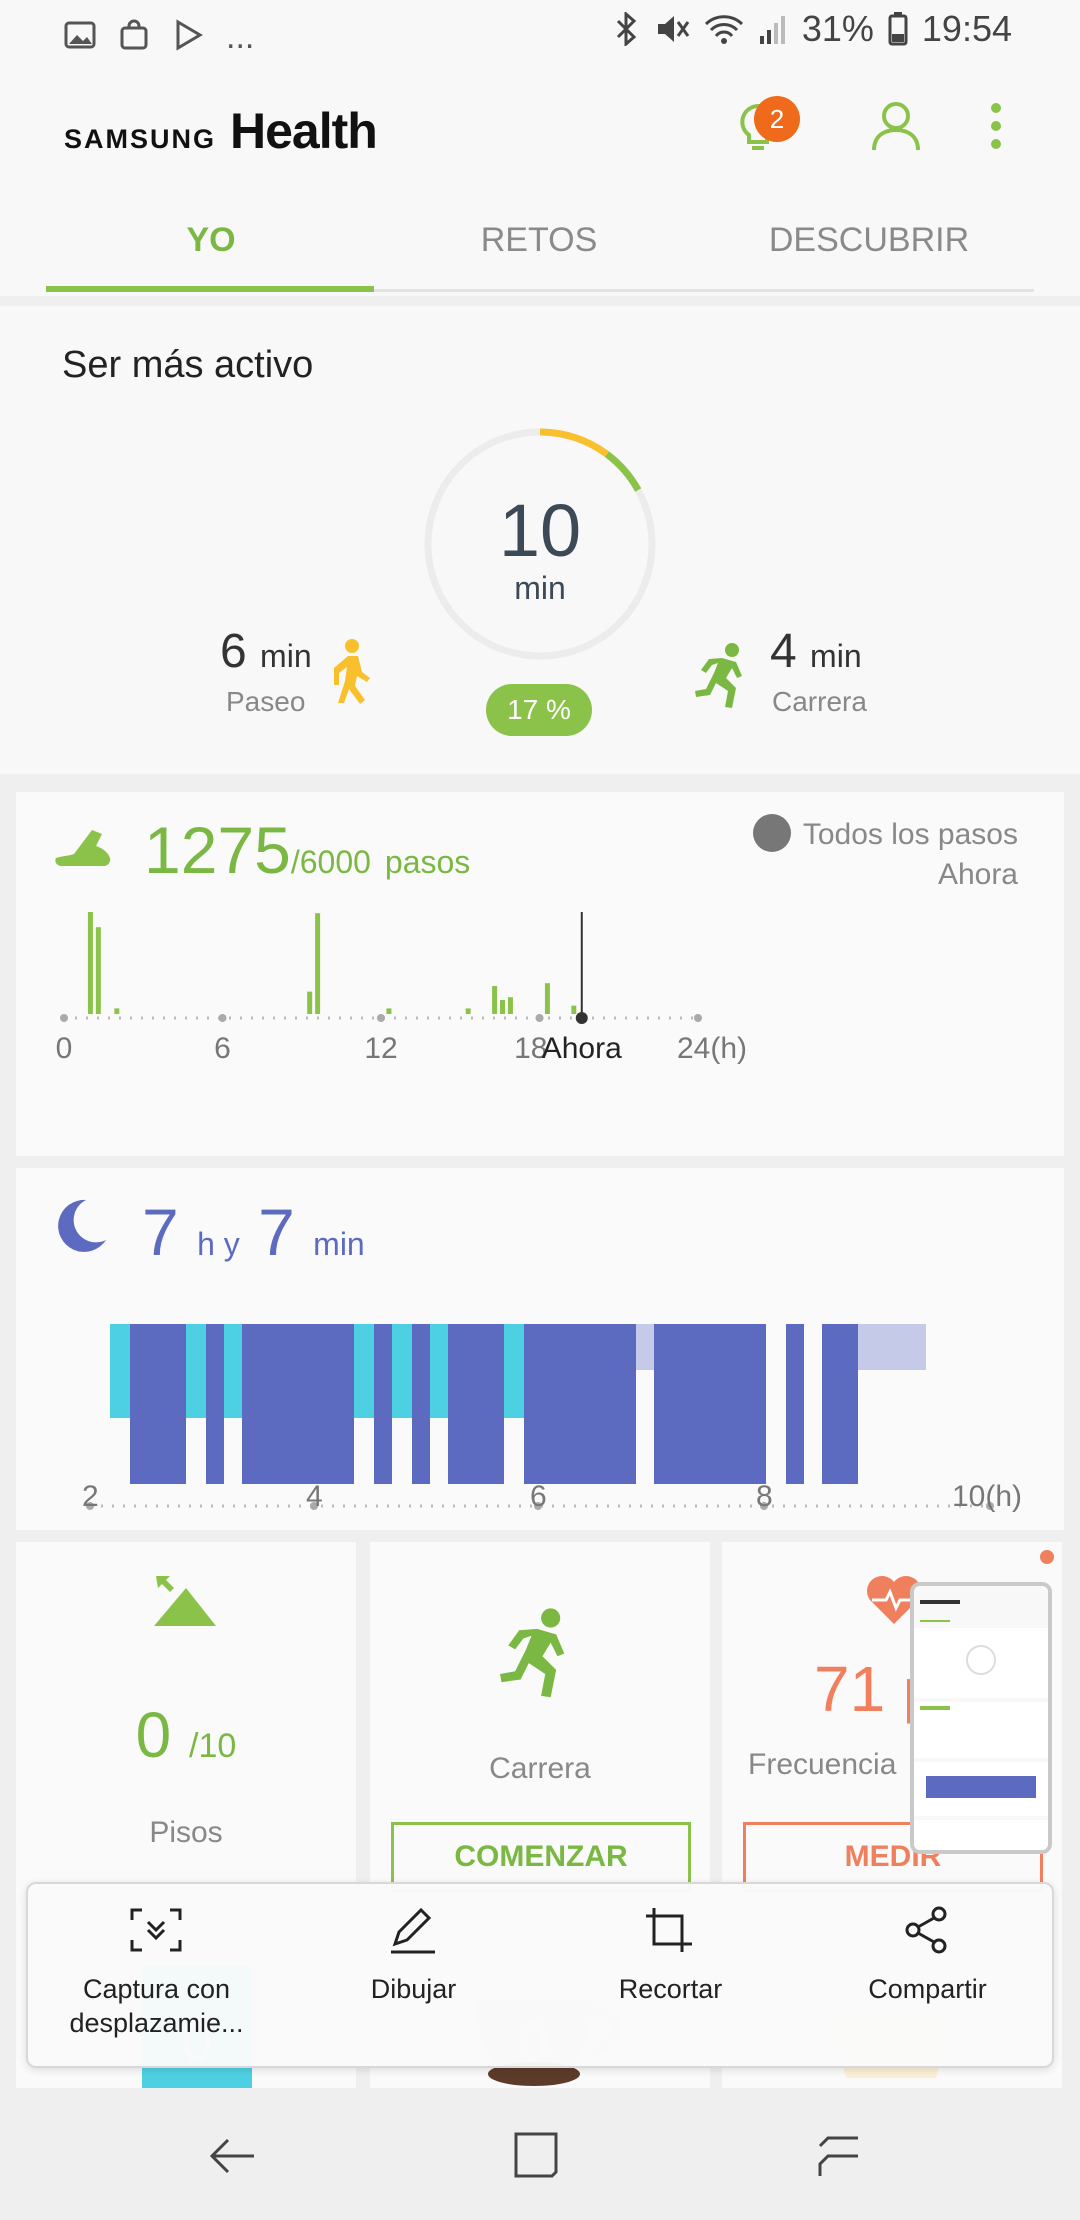  I want to click on crop-button: Recortar, so click(670, 1977).